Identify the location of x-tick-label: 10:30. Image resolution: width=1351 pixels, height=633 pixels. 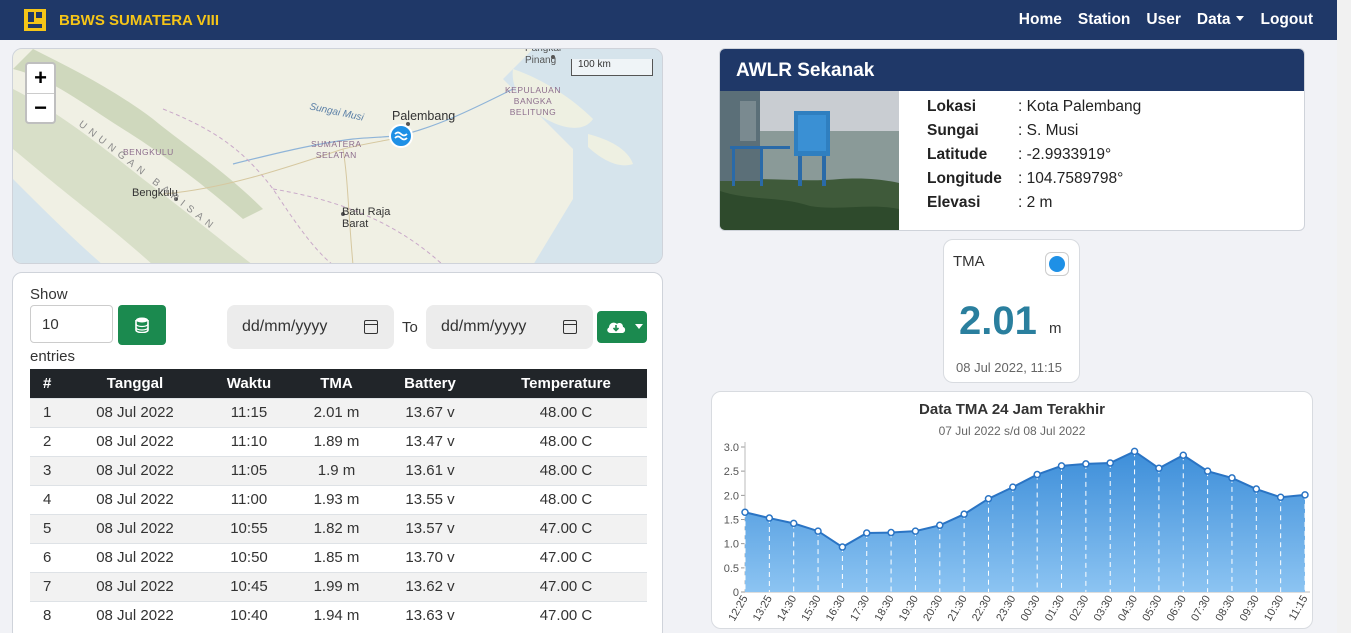
(1274, 609).